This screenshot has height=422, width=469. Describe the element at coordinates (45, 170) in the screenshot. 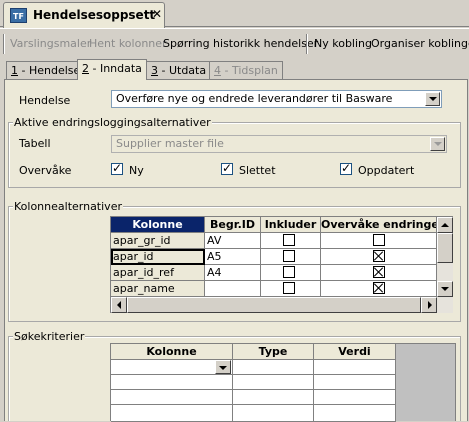

I see `overvake-label: Overvåke` at that location.